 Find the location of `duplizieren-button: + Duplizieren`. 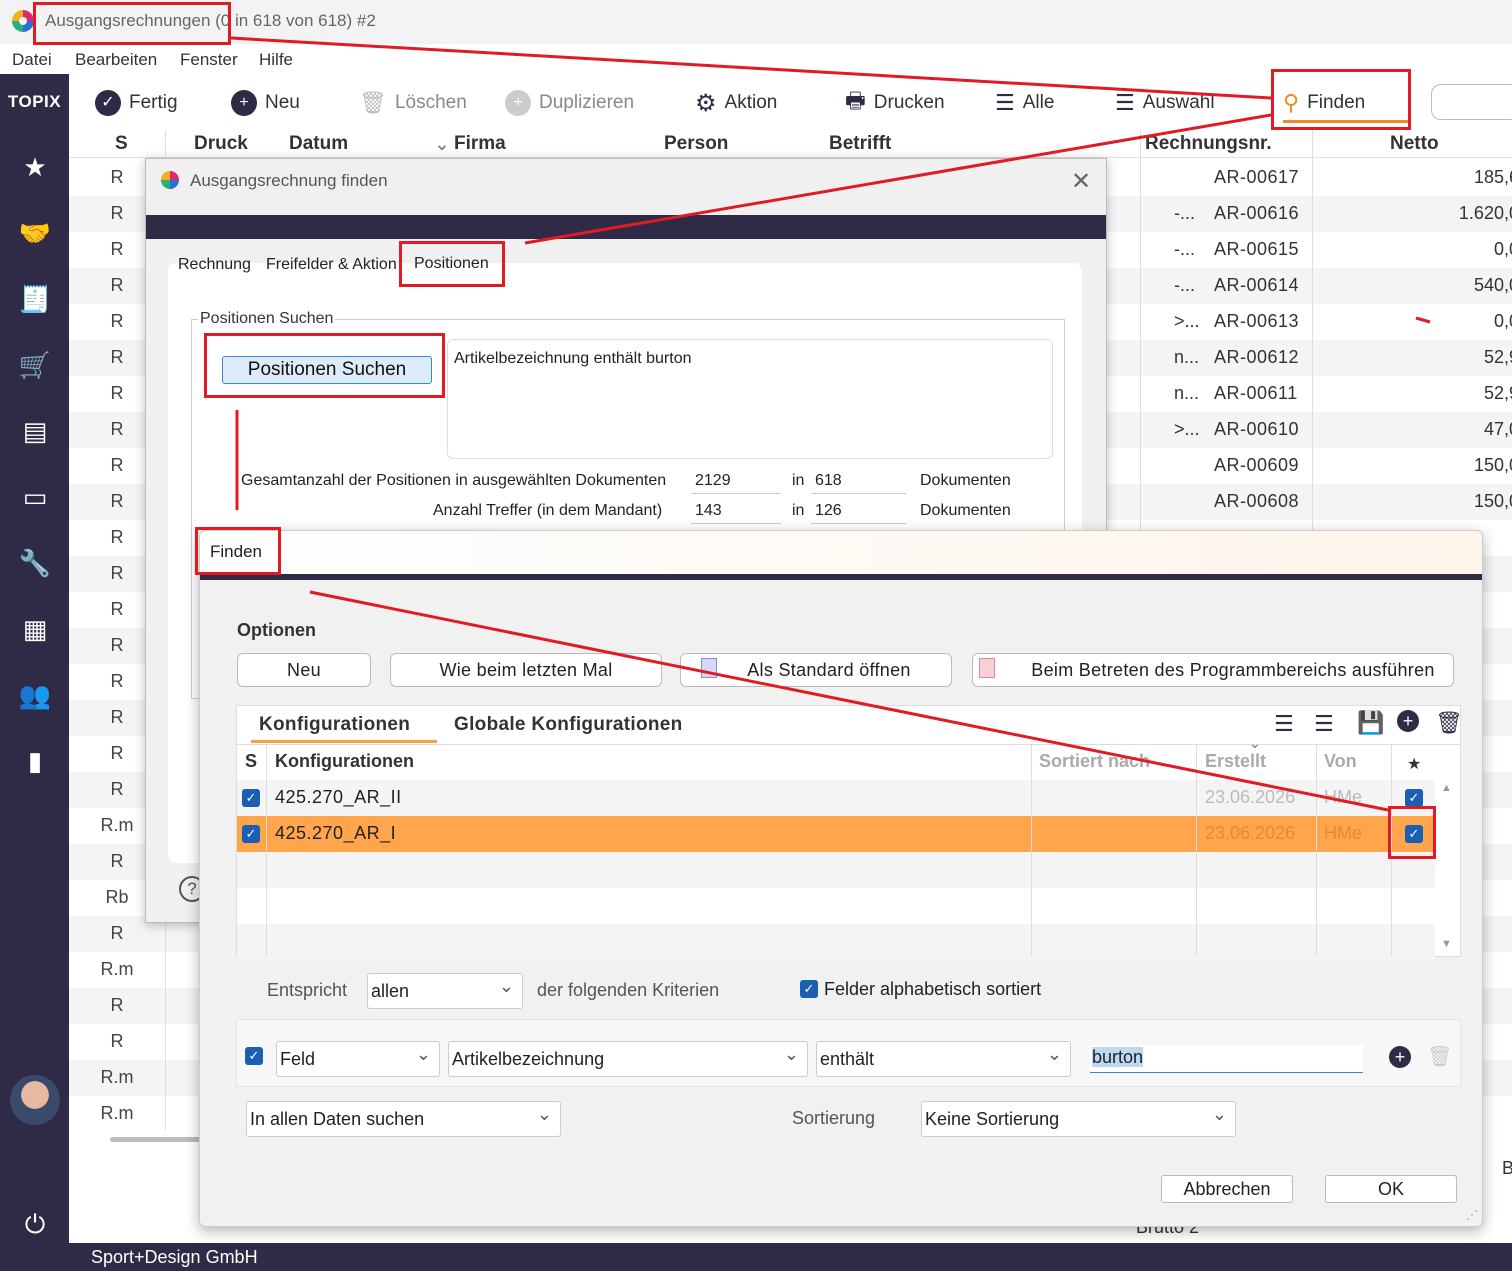

duplizieren-button: + Duplizieren is located at coordinates (569, 103).